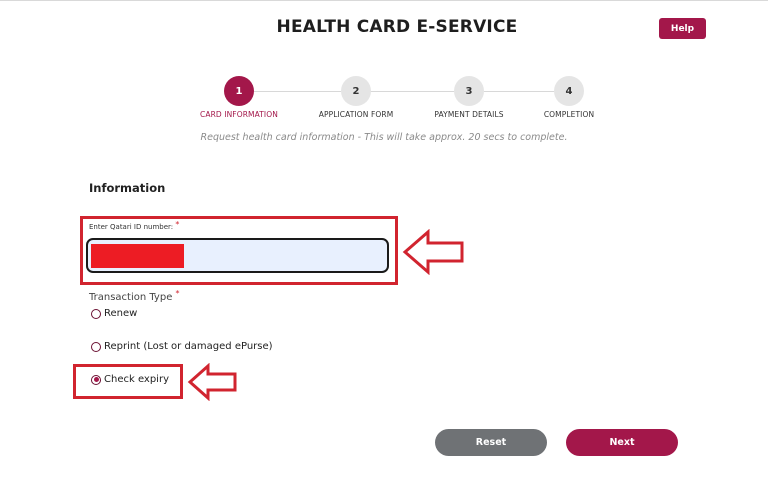 This screenshot has width=768, height=482. Describe the element at coordinates (397, 27) in the screenshot. I see `page-title: HEALTH CARD E-SERVICE` at that location.